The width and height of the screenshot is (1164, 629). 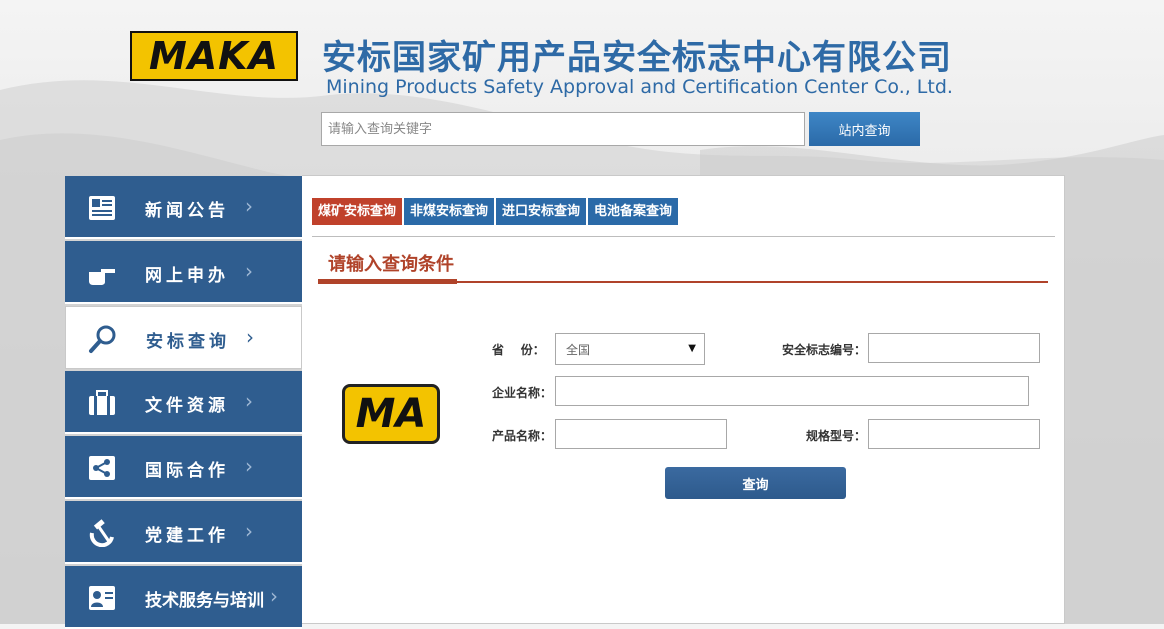 I want to click on province-select-value: 全国, so click(x=578, y=349).